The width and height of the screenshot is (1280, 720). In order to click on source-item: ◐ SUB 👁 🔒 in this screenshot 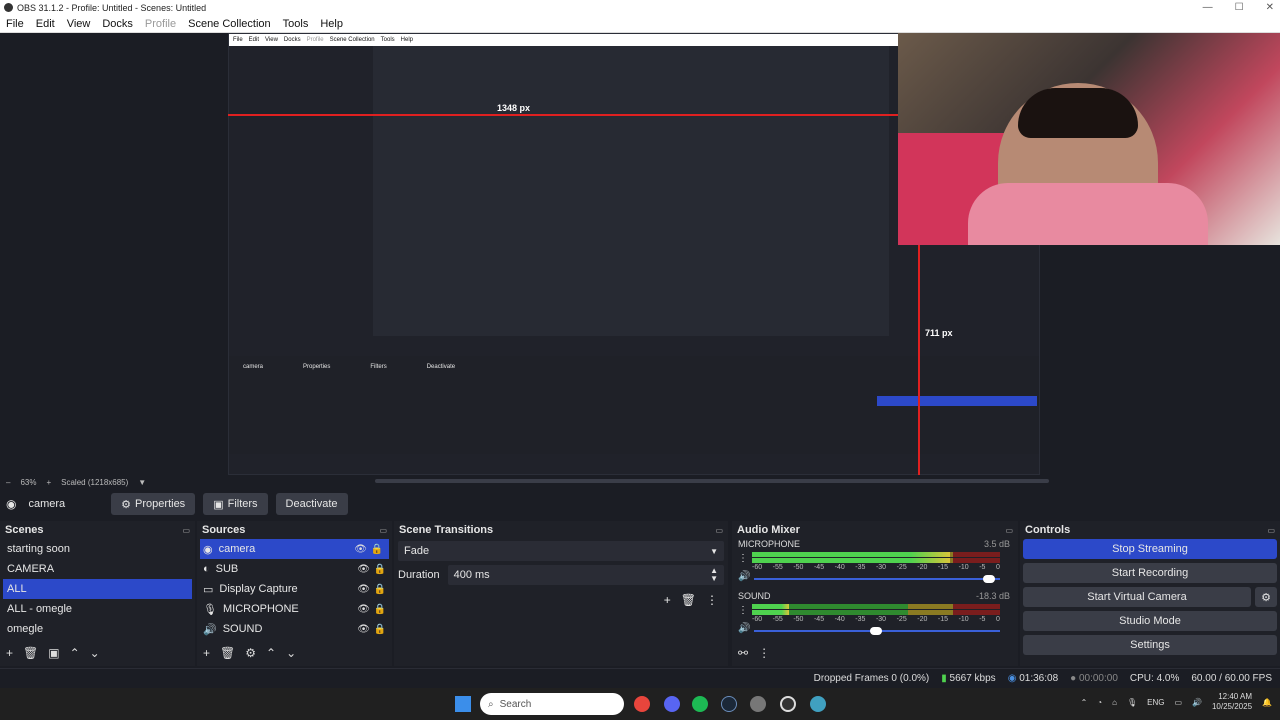, I will do `click(294, 569)`.